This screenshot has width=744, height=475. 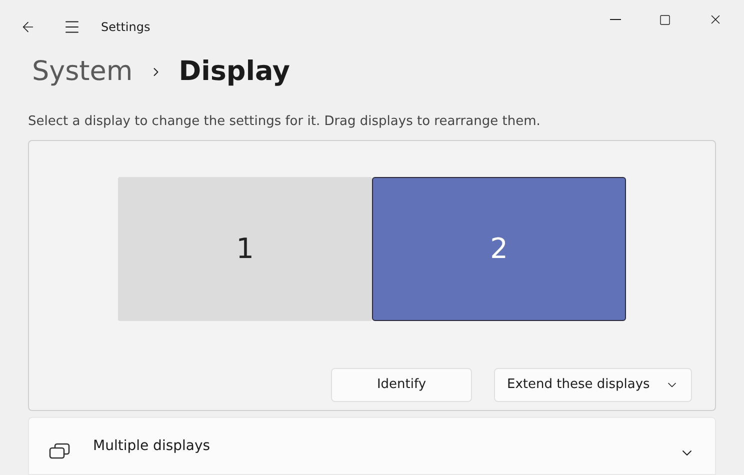 I want to click on settings-row: Multiple displays, so click(x=372, y=445).